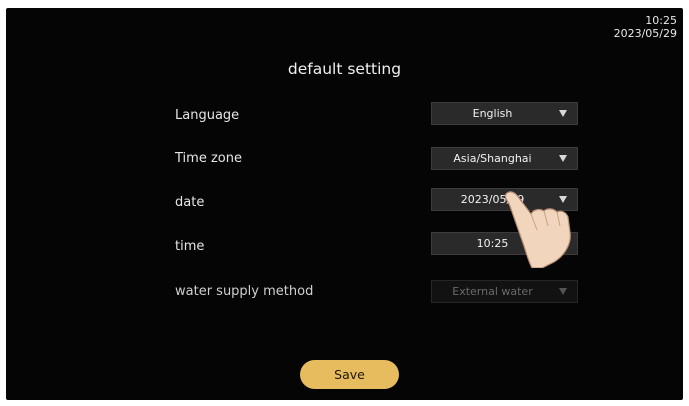  Describe the element at coordinates (207, 115) in the screenshot. I see `language-label: Language` at that location.